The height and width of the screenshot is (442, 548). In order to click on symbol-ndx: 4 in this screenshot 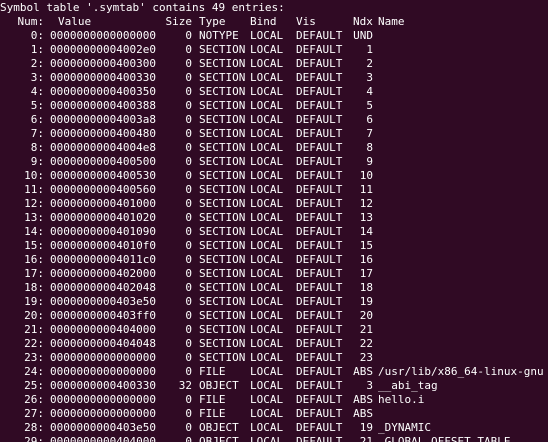, I will do `click(369, 91)`.